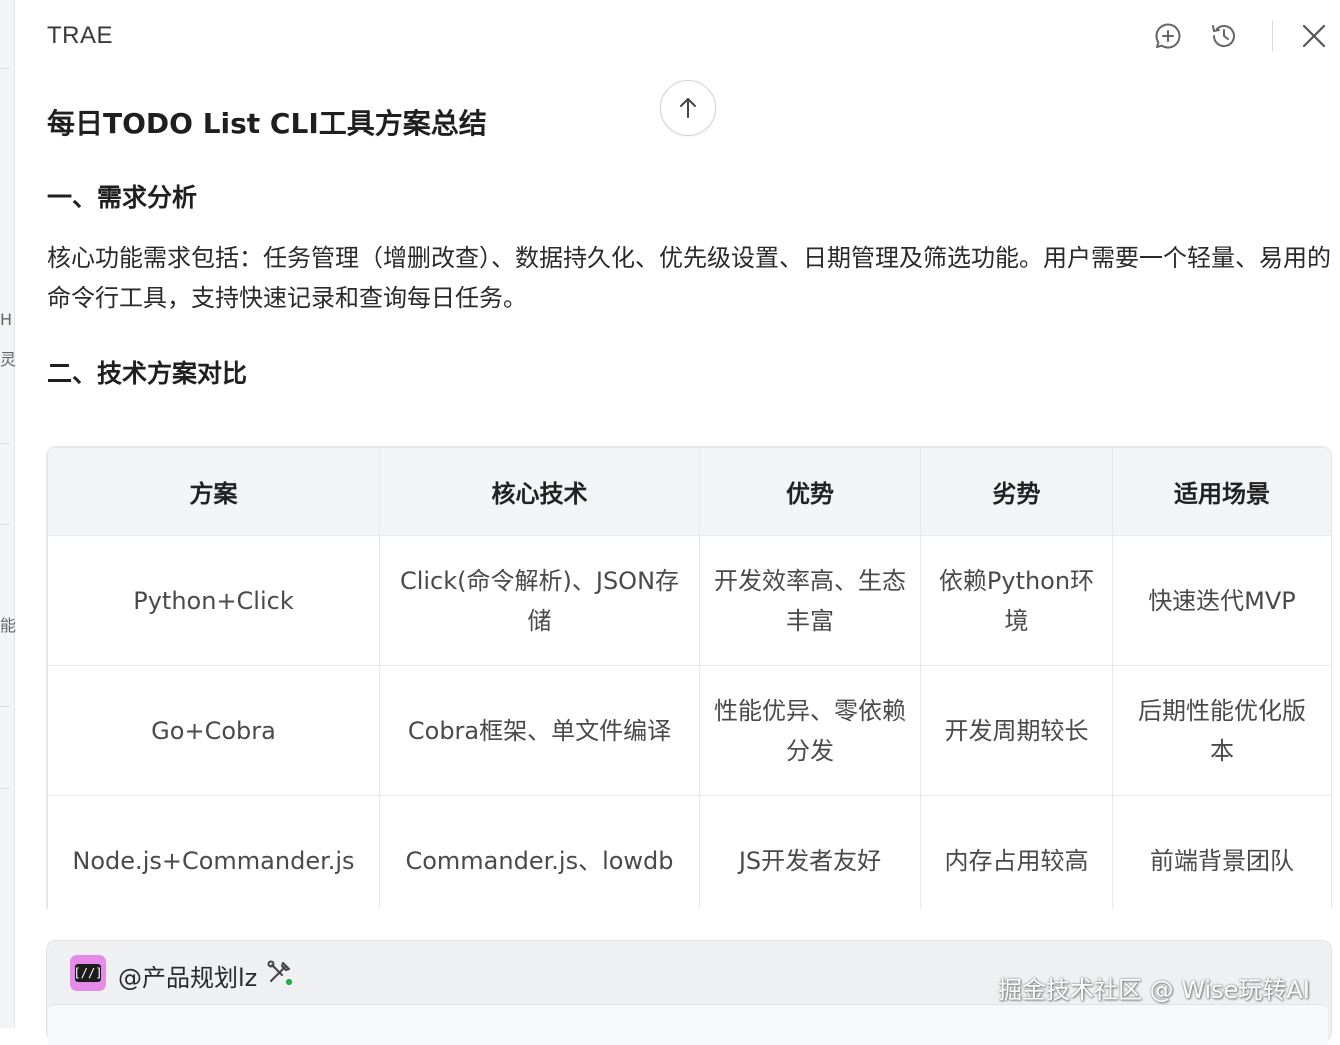 Image resolution: width=1340 pixels, height=1045 pixels. Describe the element at coordinates (213, 491) in the screenshot. I see `column-header: 方案` at that location.